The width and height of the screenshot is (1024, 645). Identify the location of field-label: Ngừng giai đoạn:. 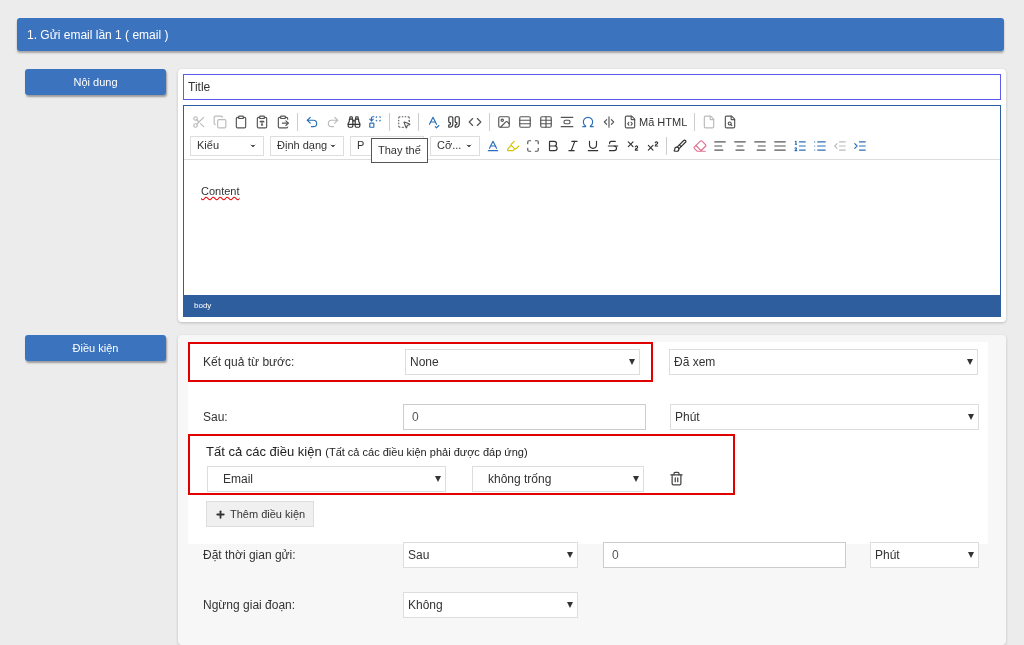
(250, 605).